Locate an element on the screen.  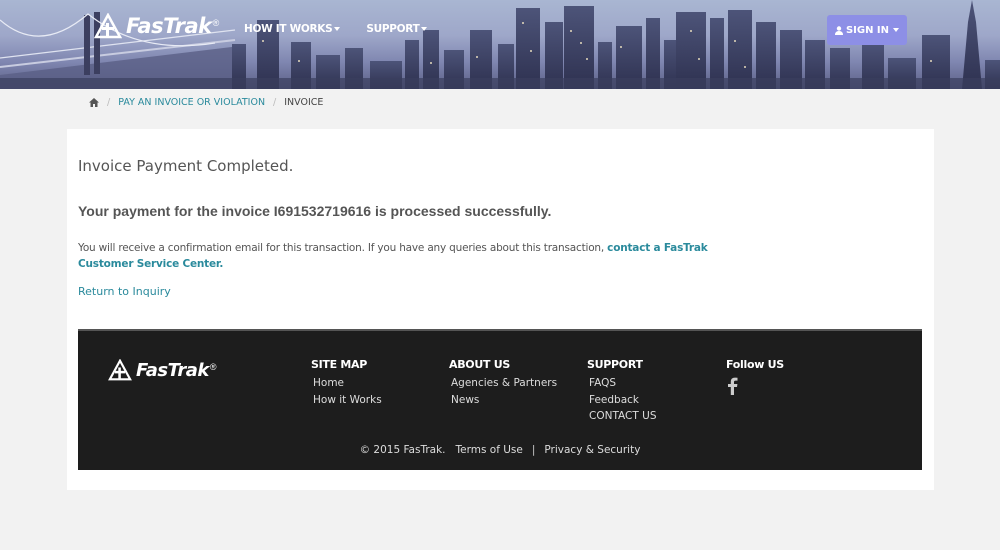
footer-link-feedback: Feedback is located at coordinates (621, 400).